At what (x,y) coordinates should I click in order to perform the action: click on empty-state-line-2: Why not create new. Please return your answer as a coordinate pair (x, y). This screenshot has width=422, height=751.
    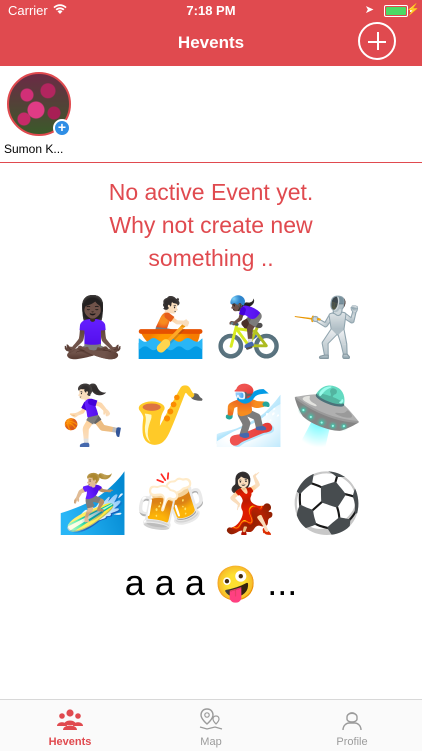
    Looking at the image, I should click on (211, 225).